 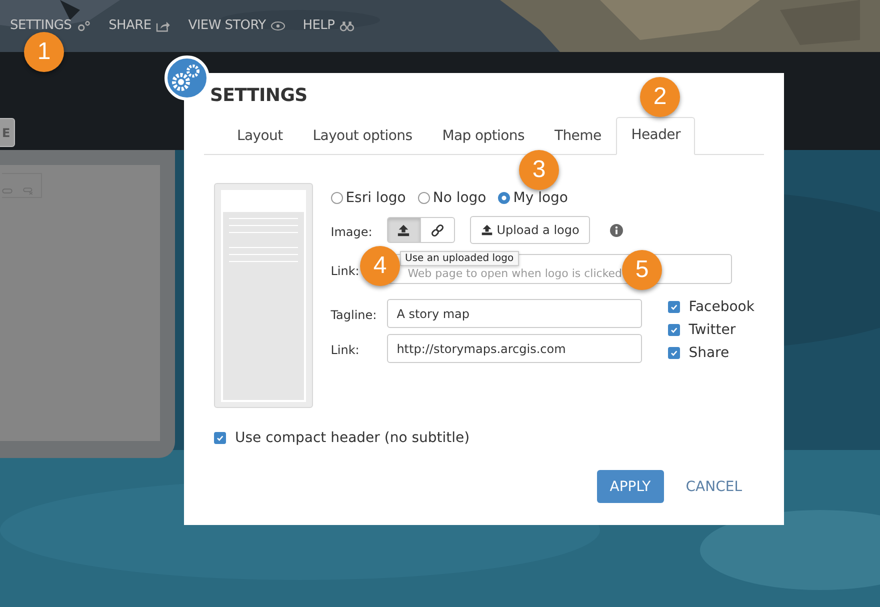 What do you see at coordinates (721, 307) in the screenshot?
I see `checkbox-label: Facebook` at bounding box center [721, 307].